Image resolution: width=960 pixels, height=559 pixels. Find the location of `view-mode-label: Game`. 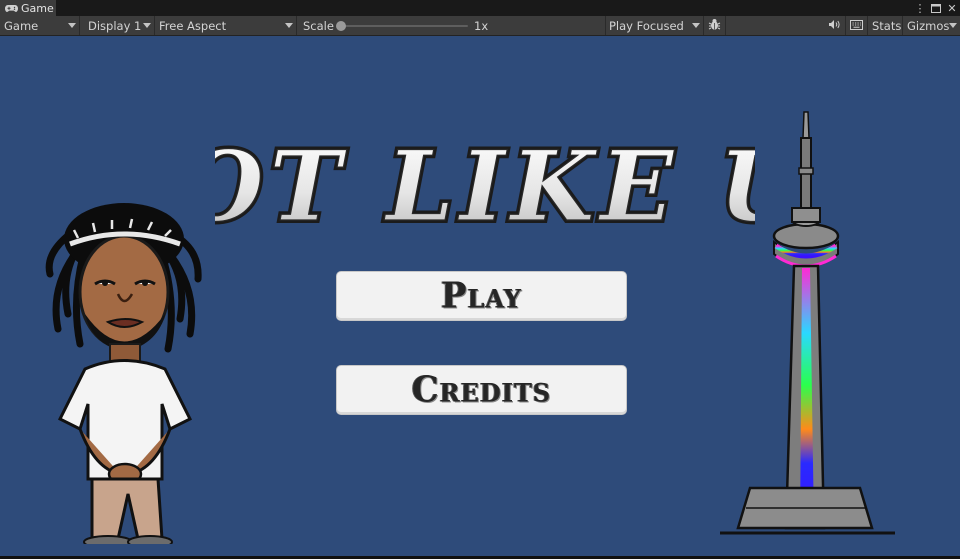

view-mode-label: Game is located at coordinates (21, 25).